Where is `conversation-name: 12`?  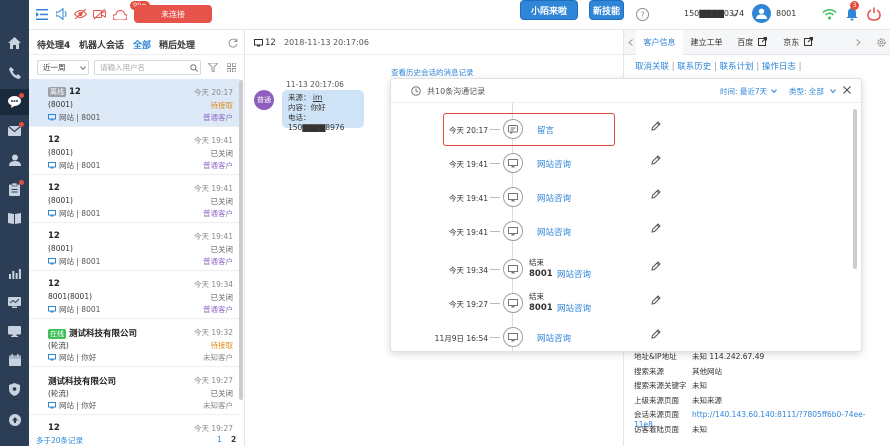
conversation-name: 12 is located at coordinates (54, 236).